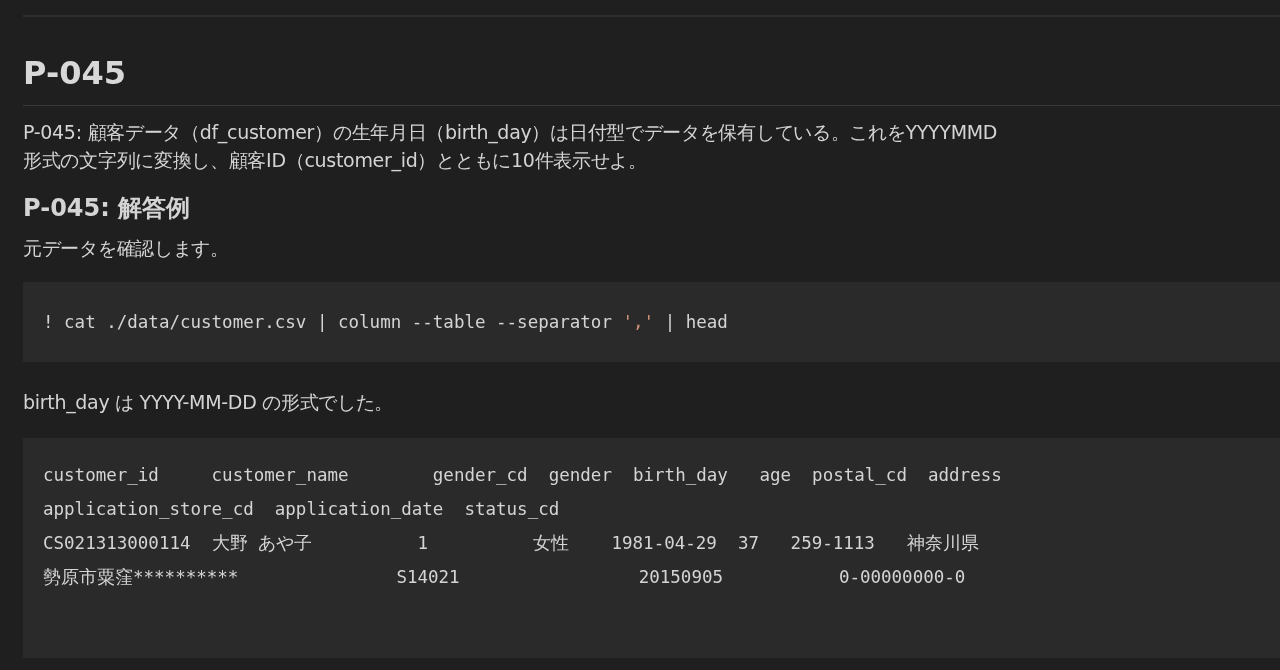 This screenshot has width=1280, height=670. What do you see at coordinates (107, 208) in the screenshot?
I see `answer-heading: P-045: 解答例` at bounding box center [107, 208].